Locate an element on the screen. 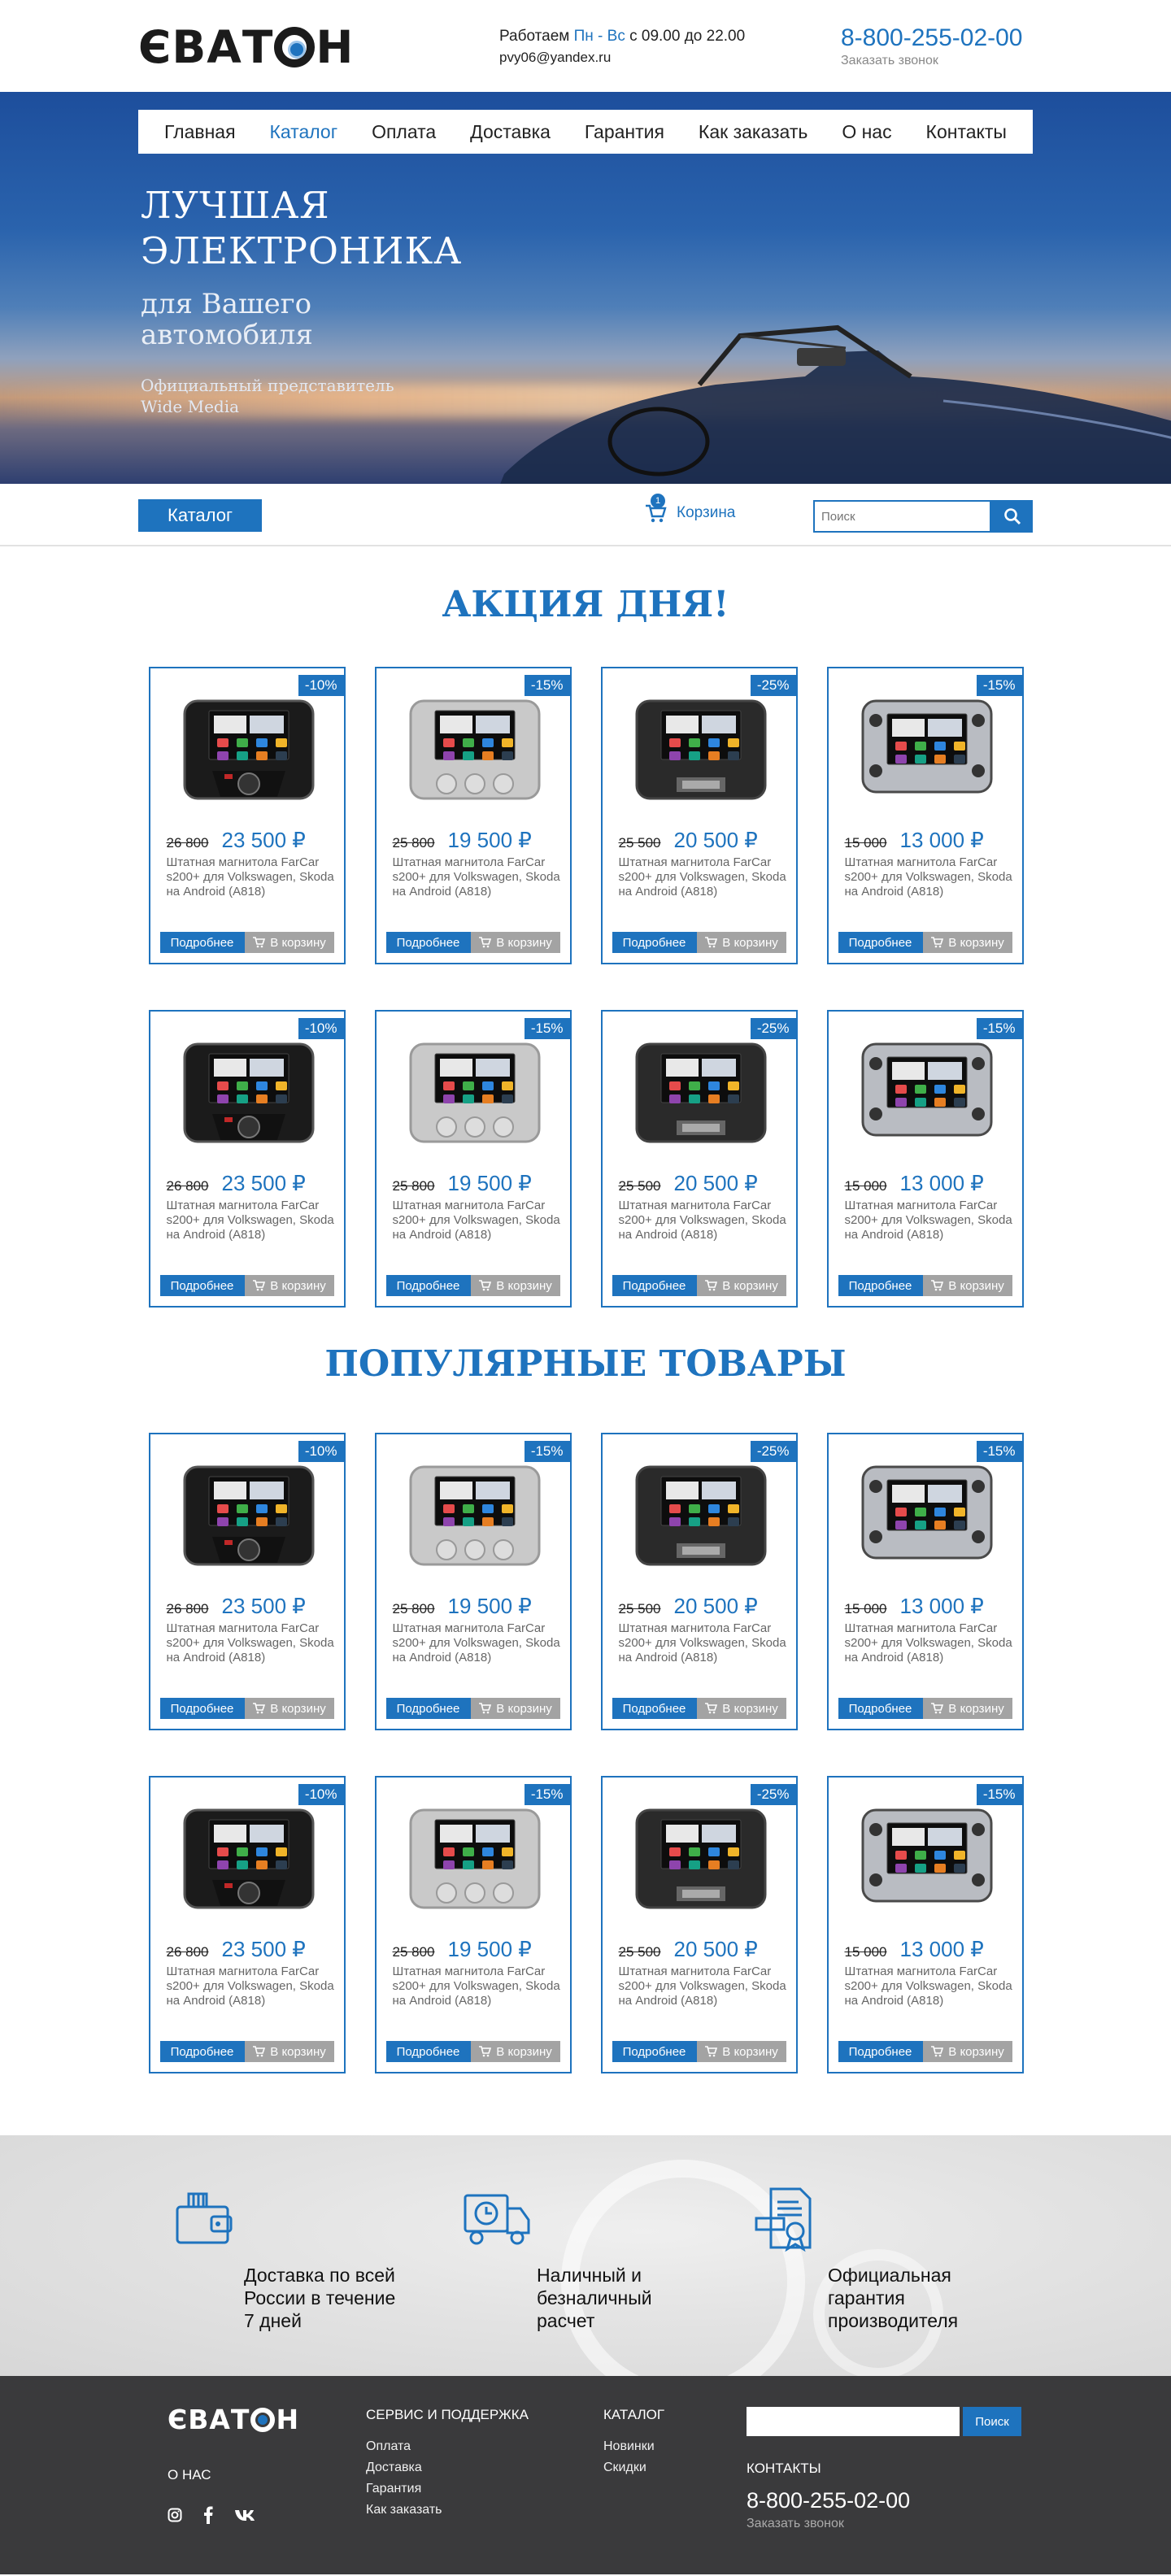 This screenshot has height=2576, width=1171. callback-link: Заказать звонок is located at coordinates (932, 61).